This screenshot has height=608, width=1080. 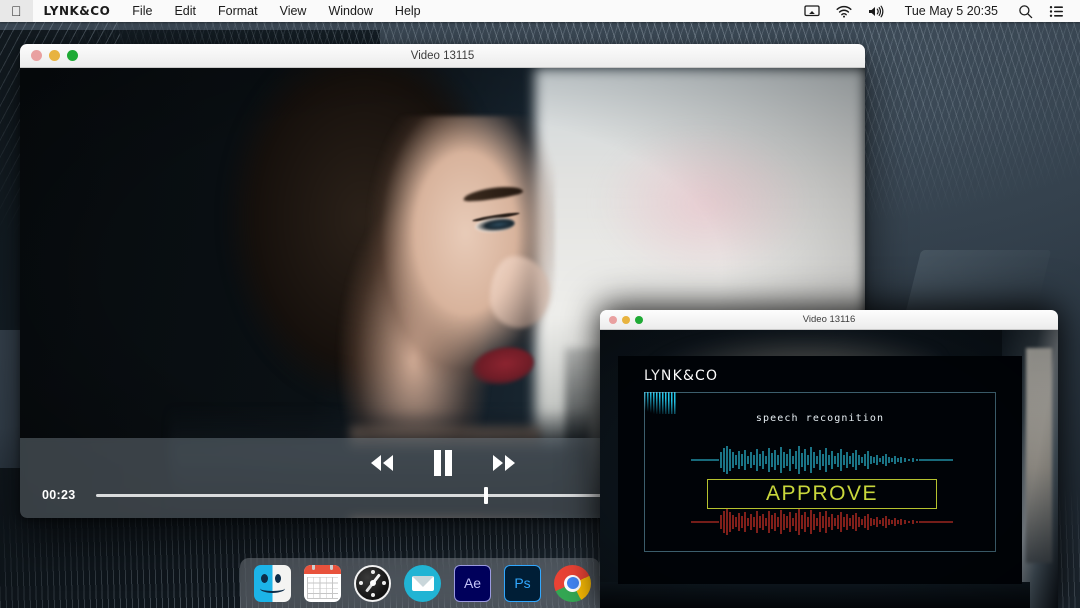 What do you see at coordinates (1056, 11) in the screenshot?
I see `control-center-icon` at bounding box center [1056, 11].